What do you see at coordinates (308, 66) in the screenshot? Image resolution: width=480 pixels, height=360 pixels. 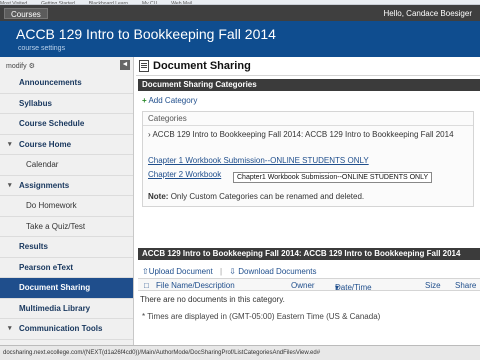 I see `page-header: Document Sharing` at bounding box center [308, 66].